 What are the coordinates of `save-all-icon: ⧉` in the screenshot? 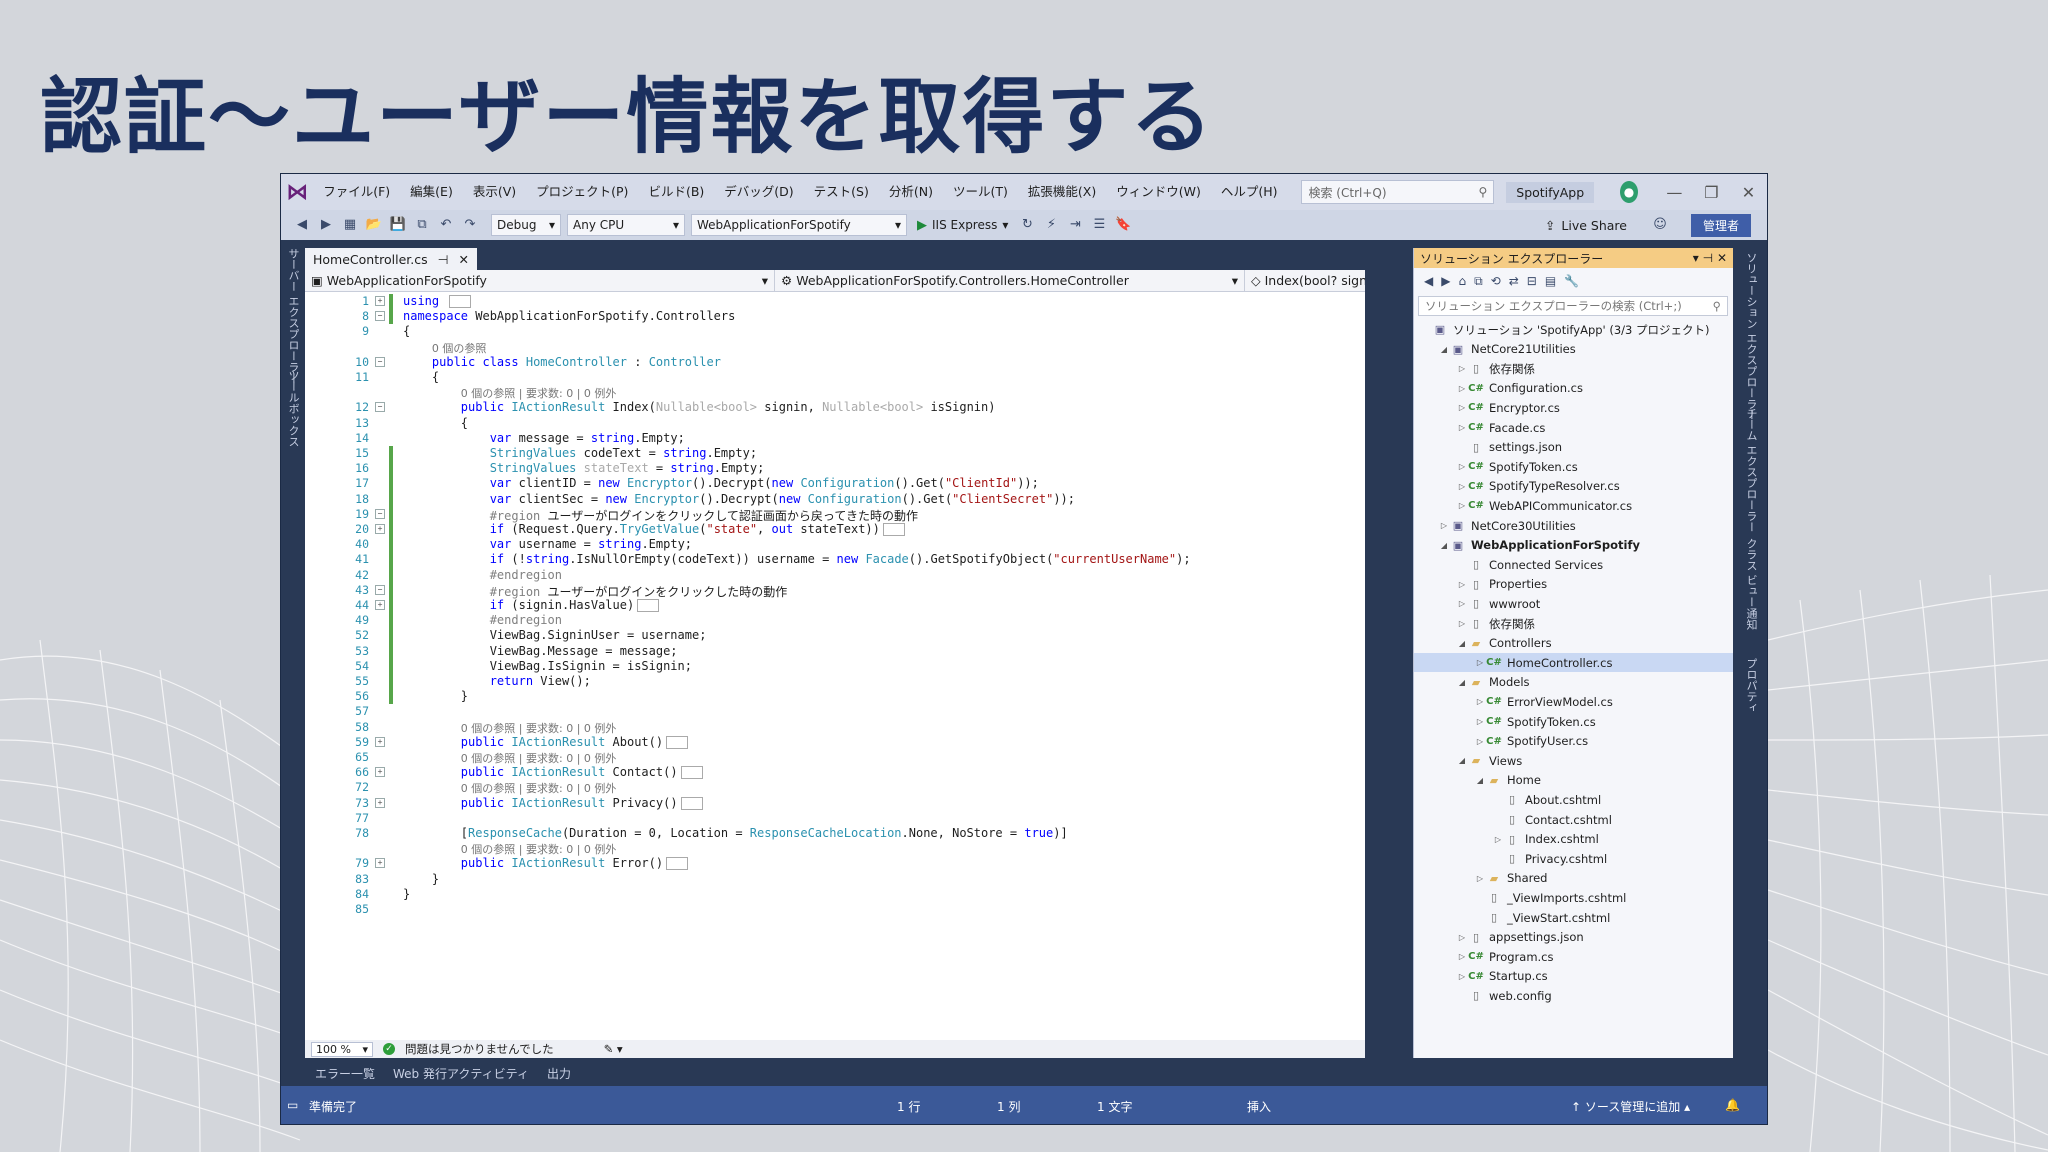 It's located at (422, 225).